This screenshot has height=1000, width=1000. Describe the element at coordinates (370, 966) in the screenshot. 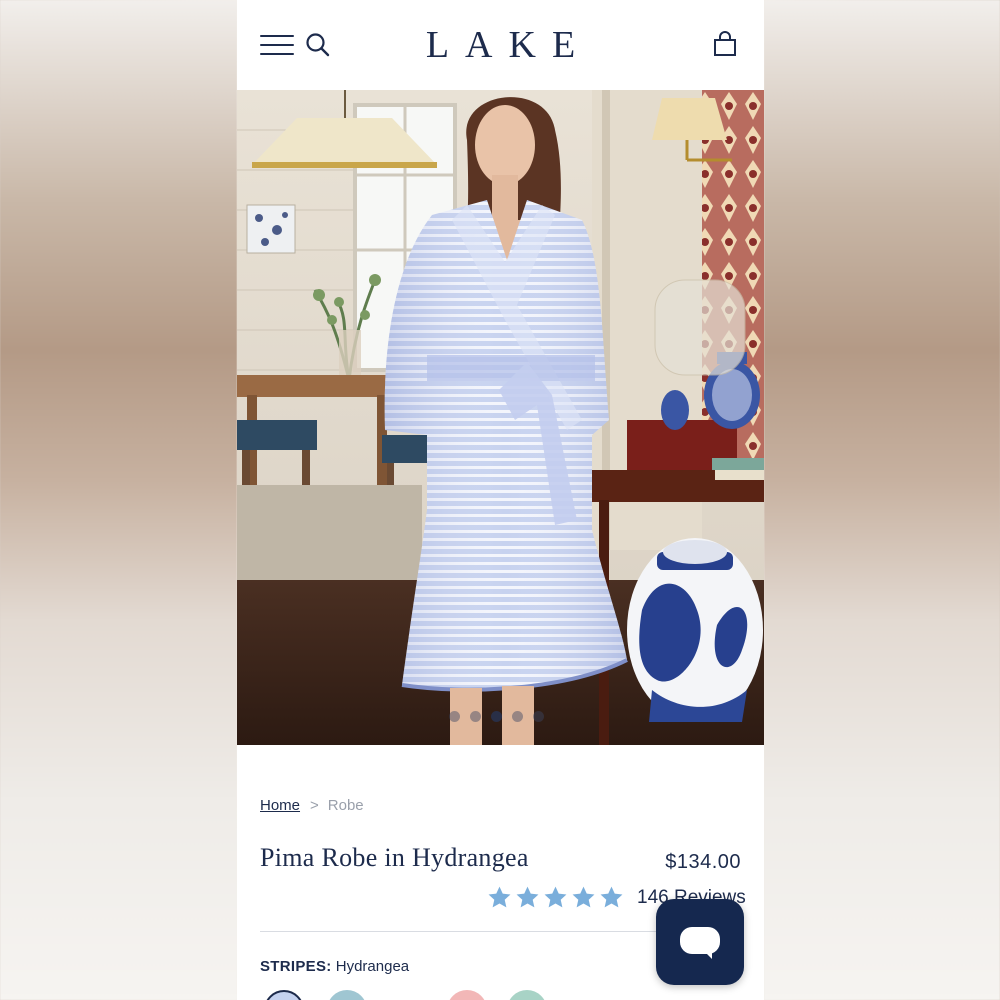

I see `option-value: Hydrangea` at that location.